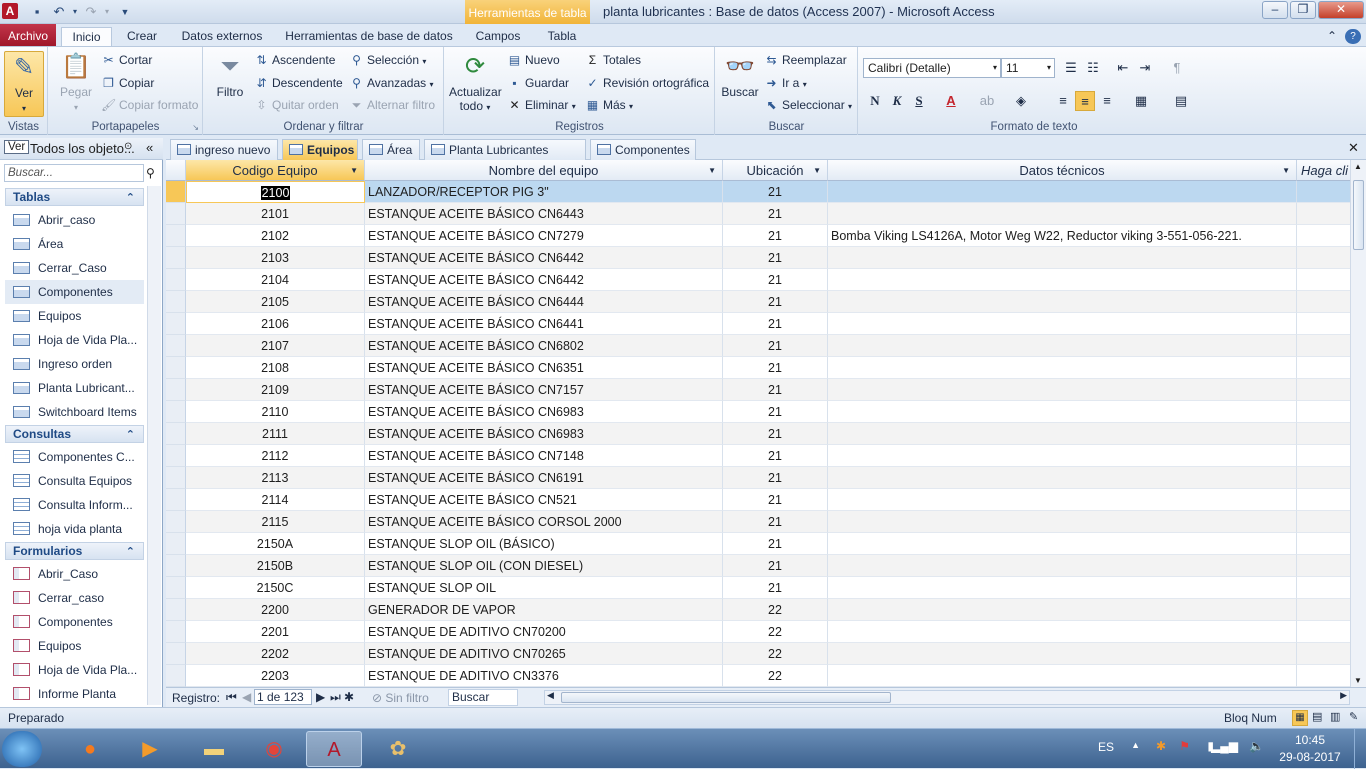  I want to click on table-row: 2203 ESTANQUE DE ADITIVO CN3376 22, so click(761, 676).